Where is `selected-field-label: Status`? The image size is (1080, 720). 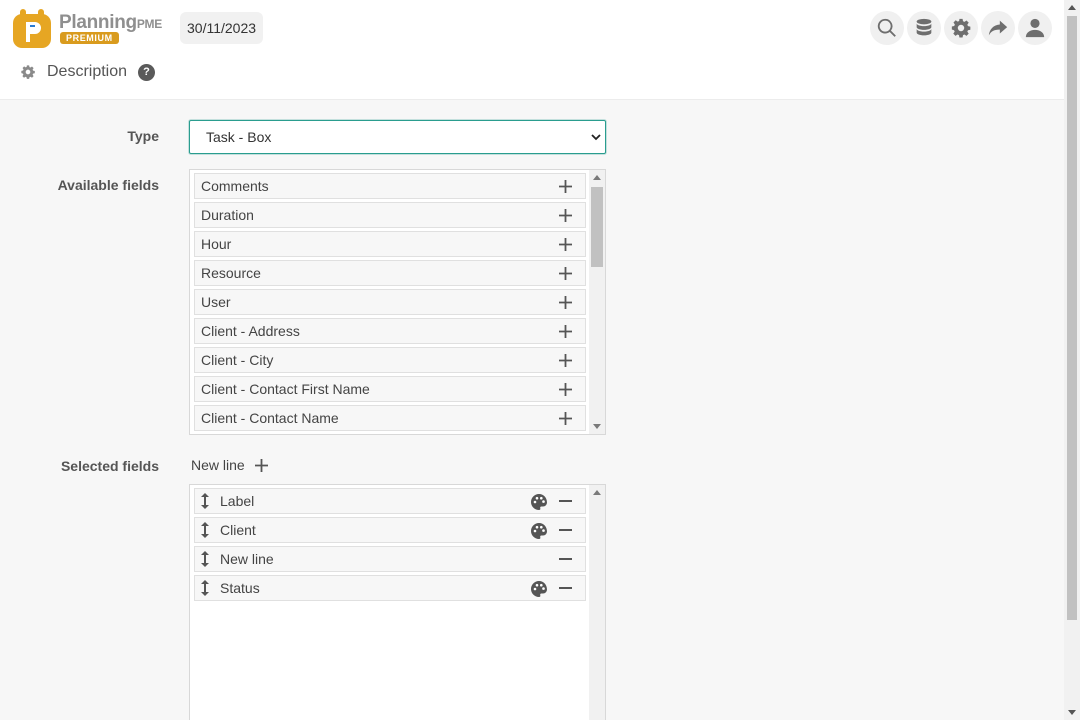 selected-field-label: Status is located at coordinates (240, 588).